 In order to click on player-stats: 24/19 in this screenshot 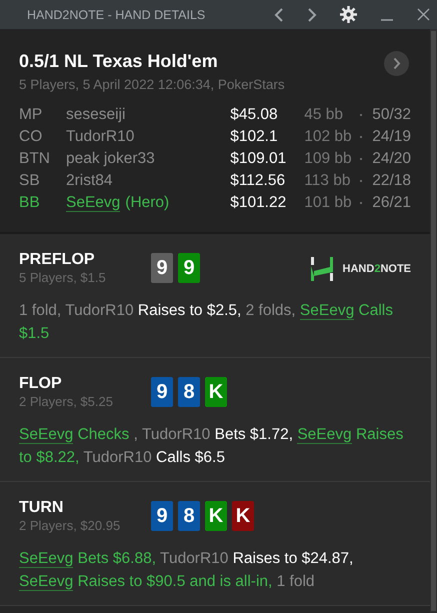, I will do `click(391, 137)`.